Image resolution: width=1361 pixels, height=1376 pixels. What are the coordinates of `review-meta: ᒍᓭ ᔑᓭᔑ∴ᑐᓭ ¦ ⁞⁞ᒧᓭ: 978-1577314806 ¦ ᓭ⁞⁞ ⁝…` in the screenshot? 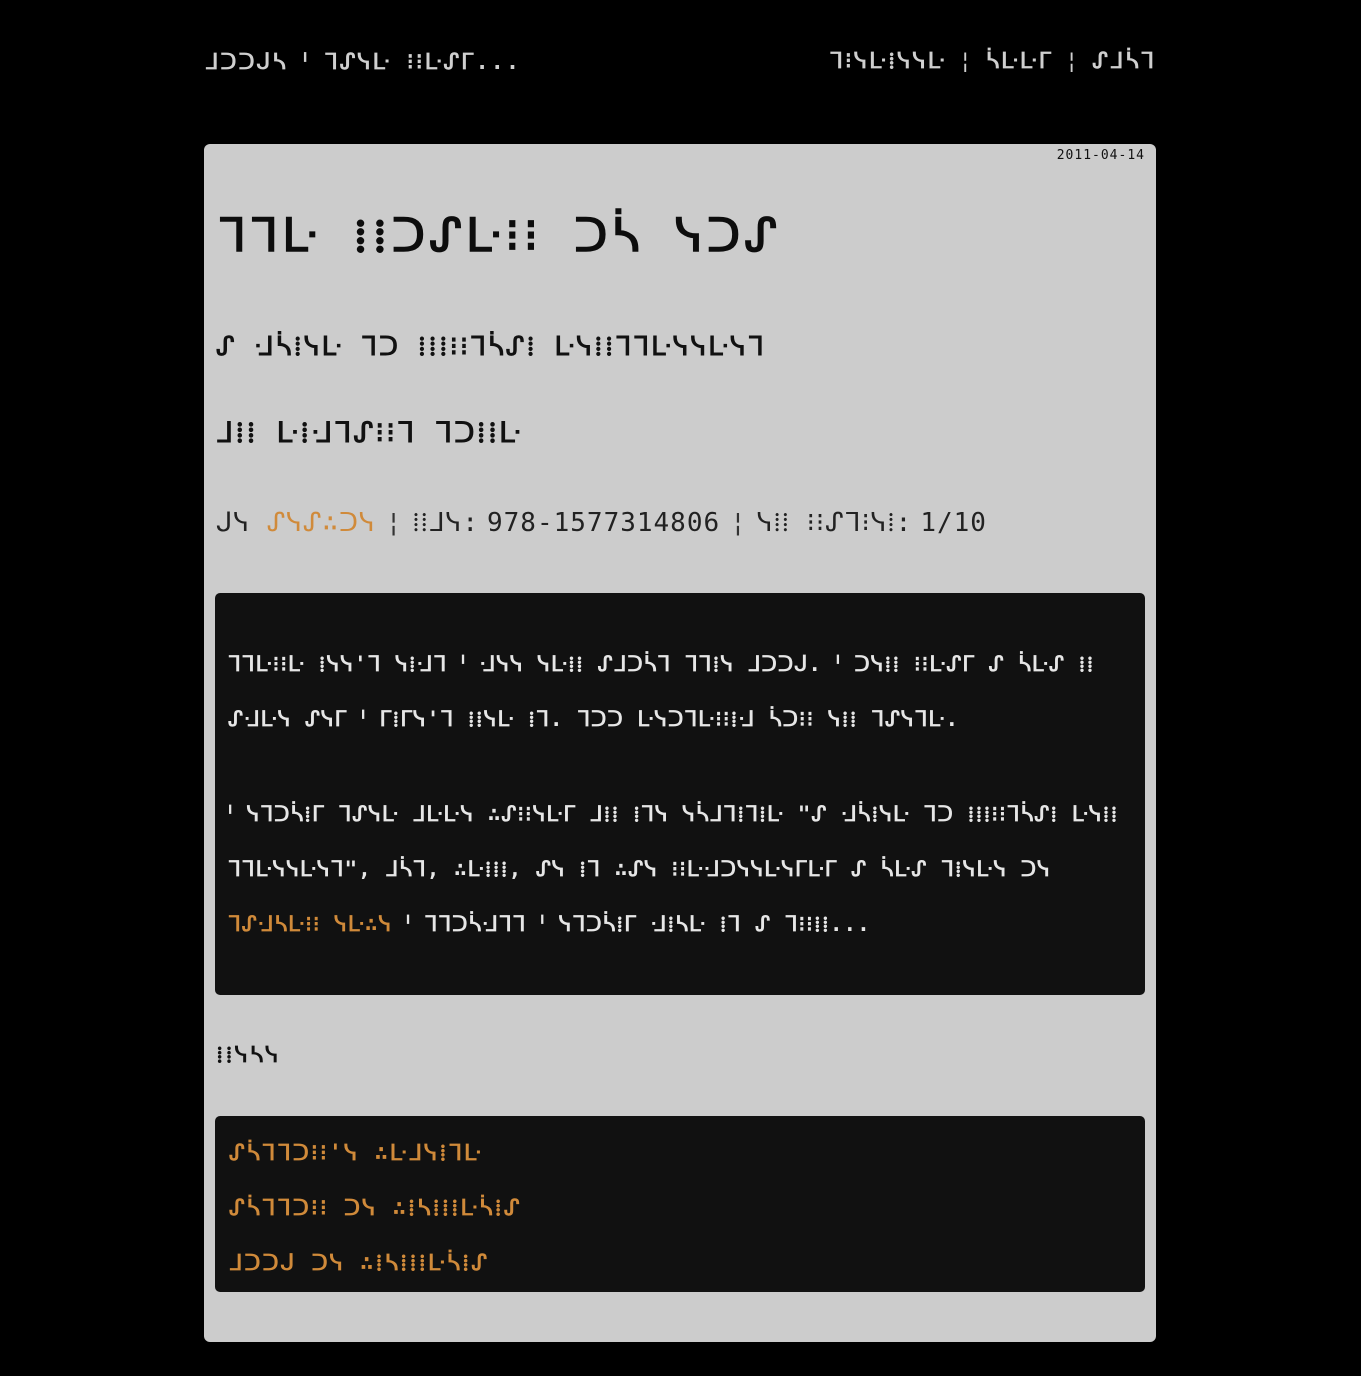 It's located at (601, 523).